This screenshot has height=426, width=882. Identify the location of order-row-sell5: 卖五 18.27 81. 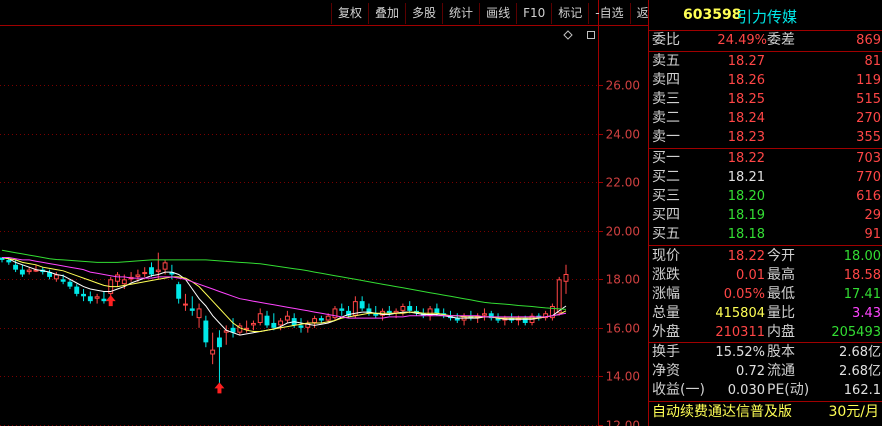
(765, 61).